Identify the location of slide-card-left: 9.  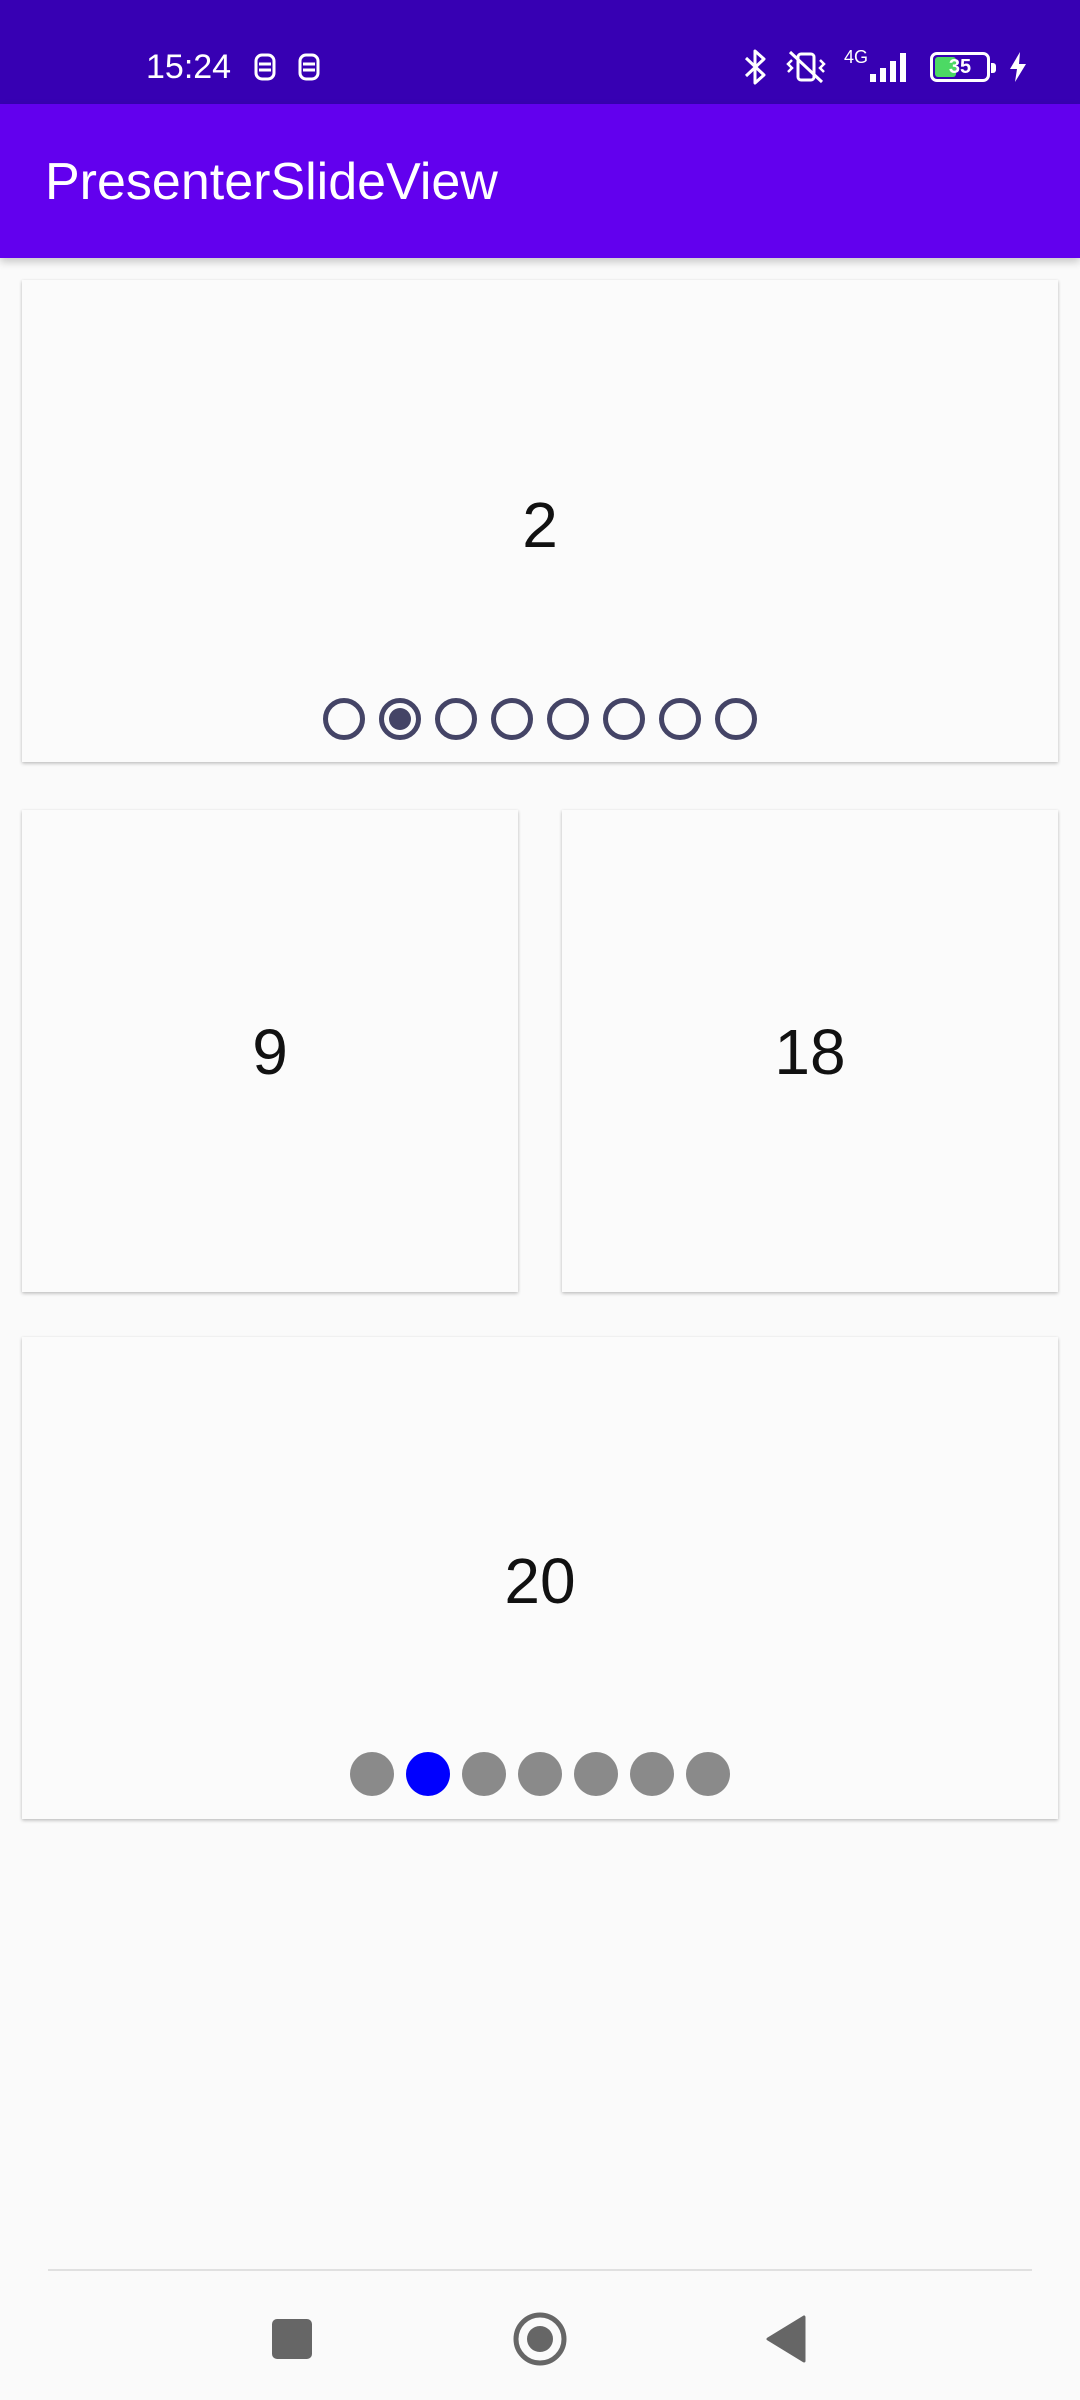
(270, 1051).